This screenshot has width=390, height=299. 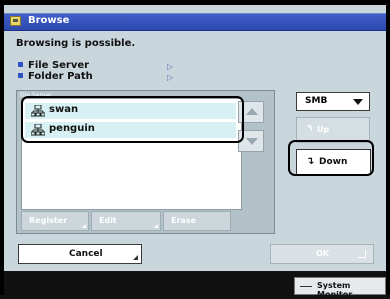 What do you see at coordinates (60, 76) in the screenshot?
I see `folder-path-label: Folder Path` at bounding box center [60, 76].